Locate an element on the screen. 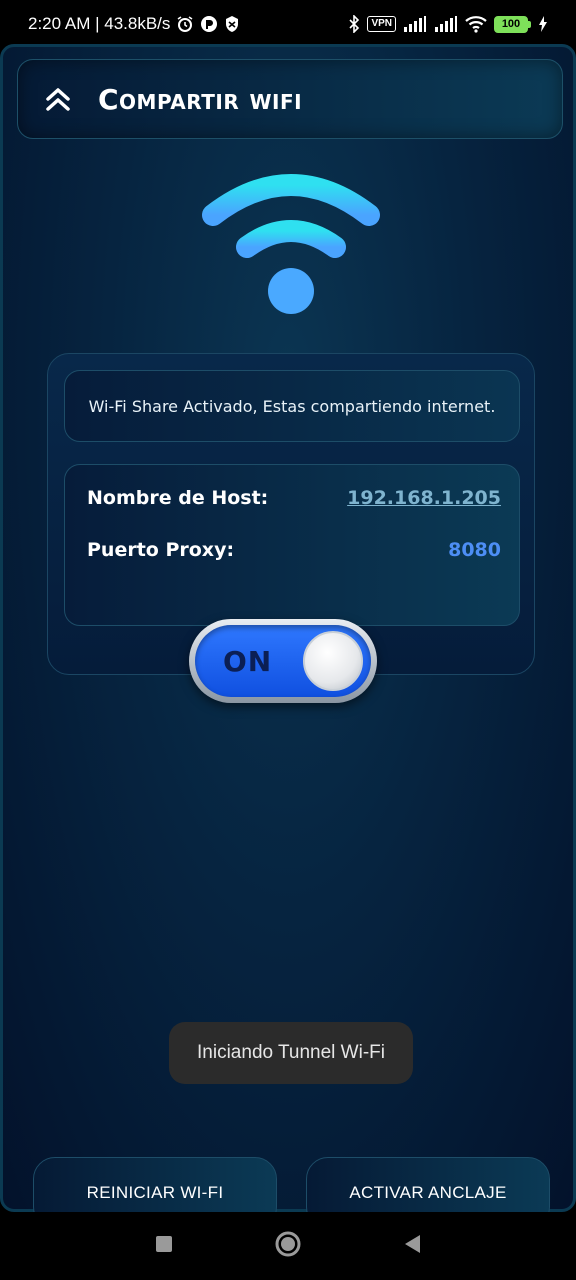 The image size is (576, 1280). signal-icon is located at coordinates (415, 24).